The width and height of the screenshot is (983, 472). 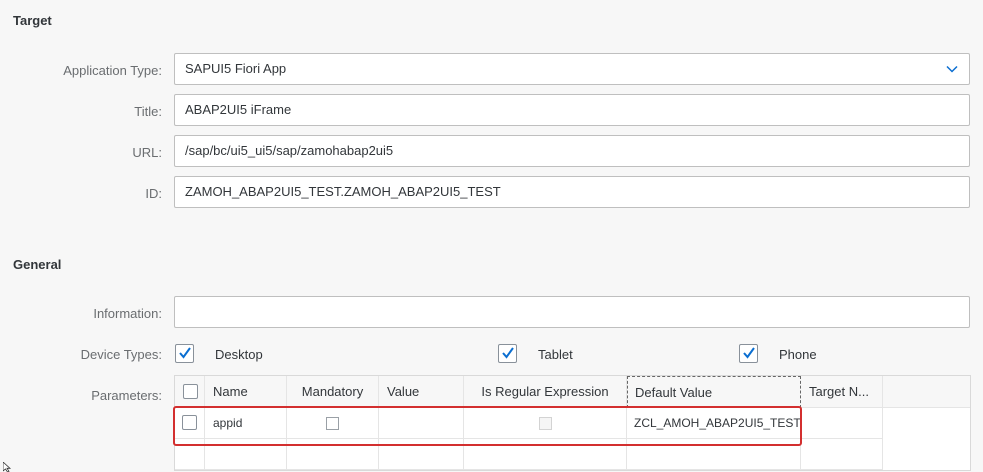 What do you see at coordinates (246, 423) in the screenshot?
I see `cell-name: appid` at bounding box center [246, 423].